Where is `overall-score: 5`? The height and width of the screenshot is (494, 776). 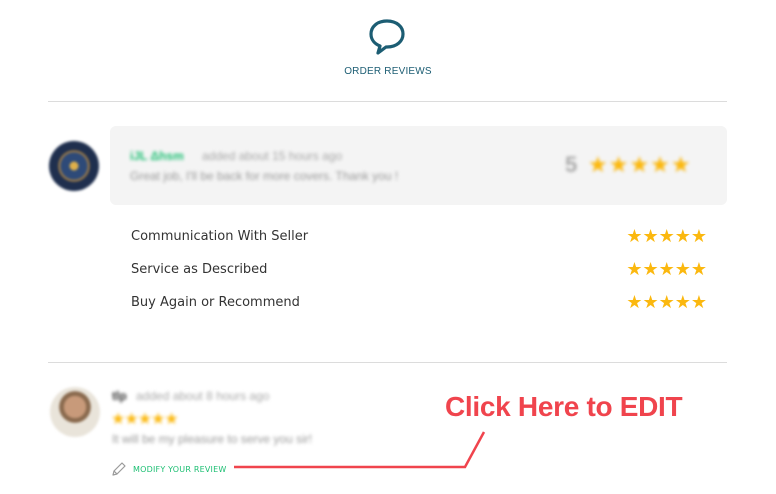
overall-score: 5 is located at coordinates (571, 164).